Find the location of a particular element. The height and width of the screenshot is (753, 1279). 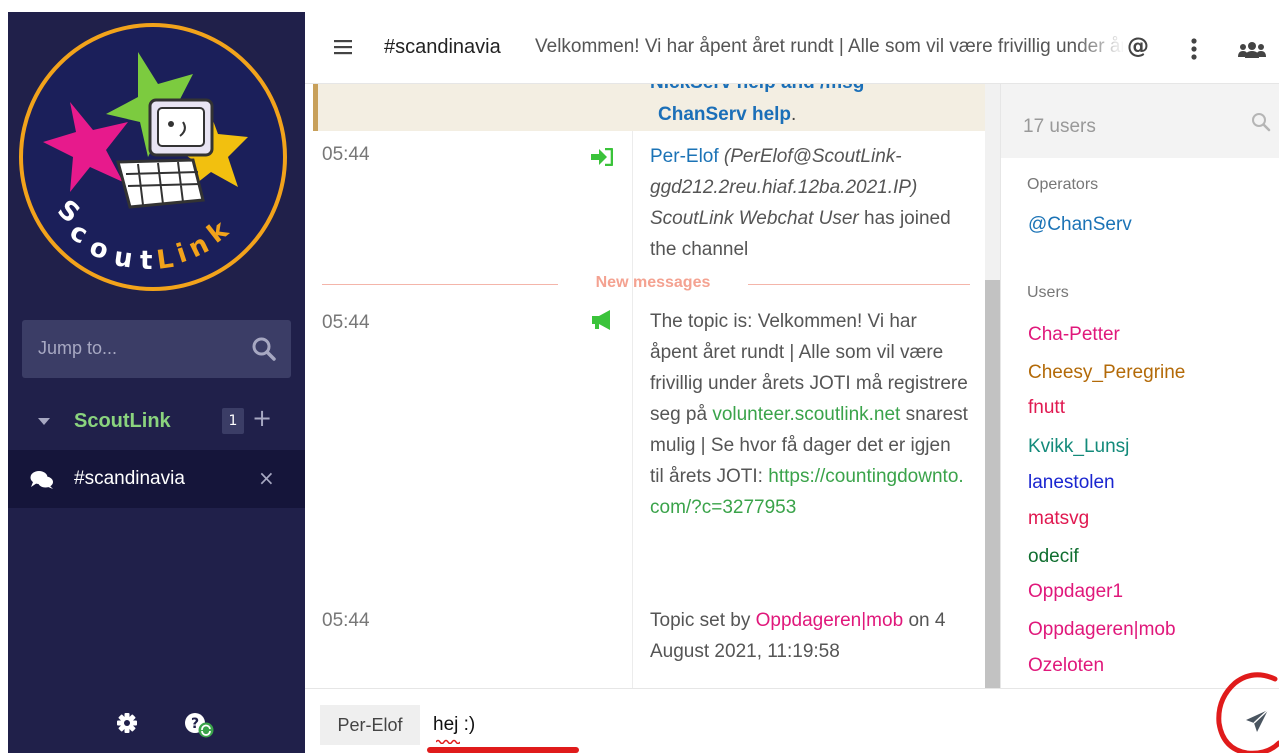

new-messages-divider: New messages is located at coordinates (647, 284).